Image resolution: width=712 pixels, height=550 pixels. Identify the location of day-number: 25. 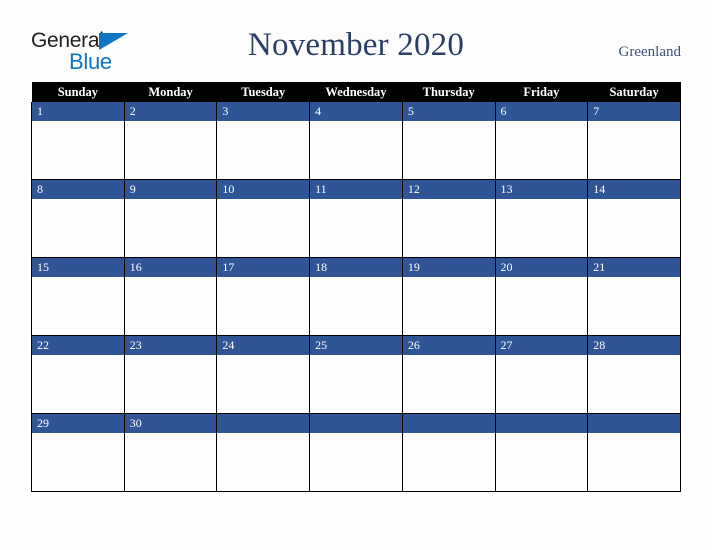
(356, 345).